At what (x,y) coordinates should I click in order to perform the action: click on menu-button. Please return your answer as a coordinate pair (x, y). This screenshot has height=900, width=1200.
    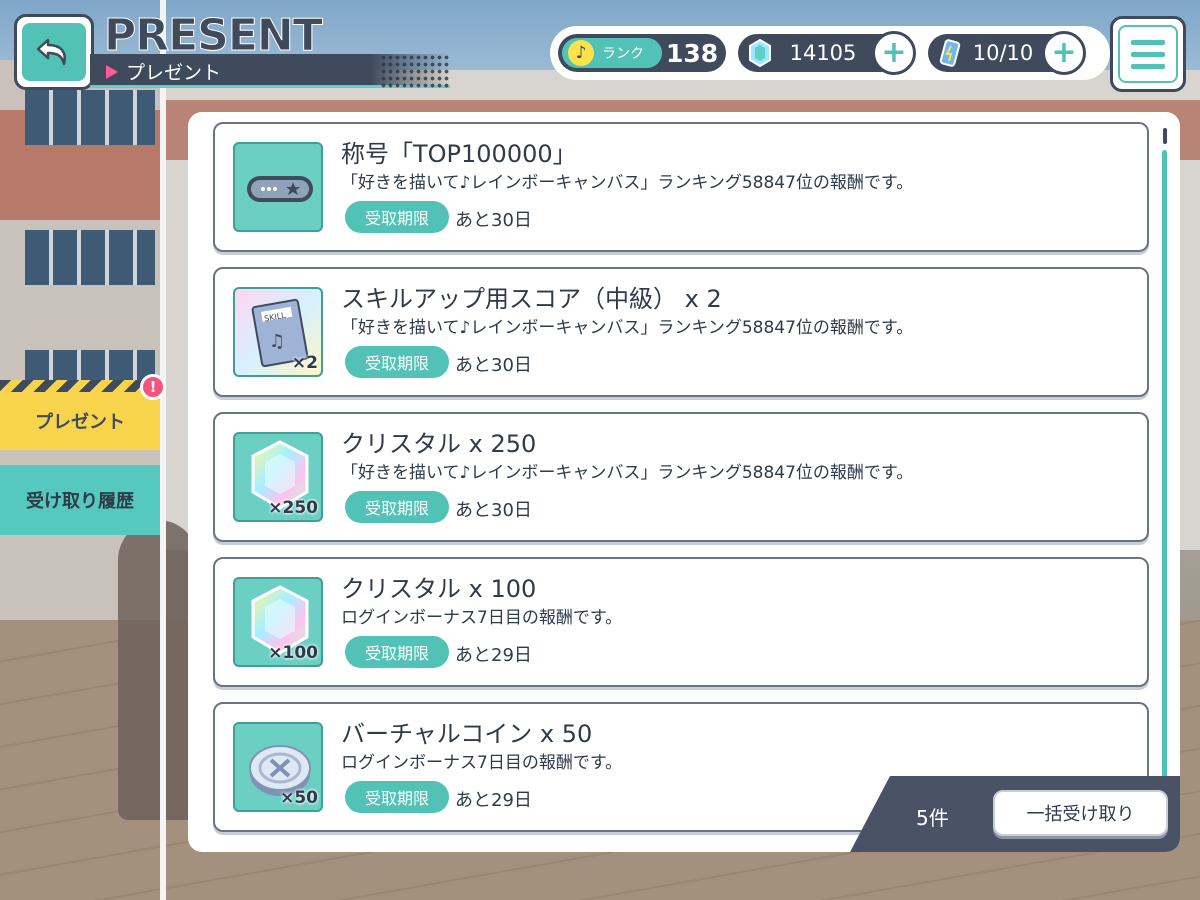
    Looking at the image, I should click on (1148, 54).